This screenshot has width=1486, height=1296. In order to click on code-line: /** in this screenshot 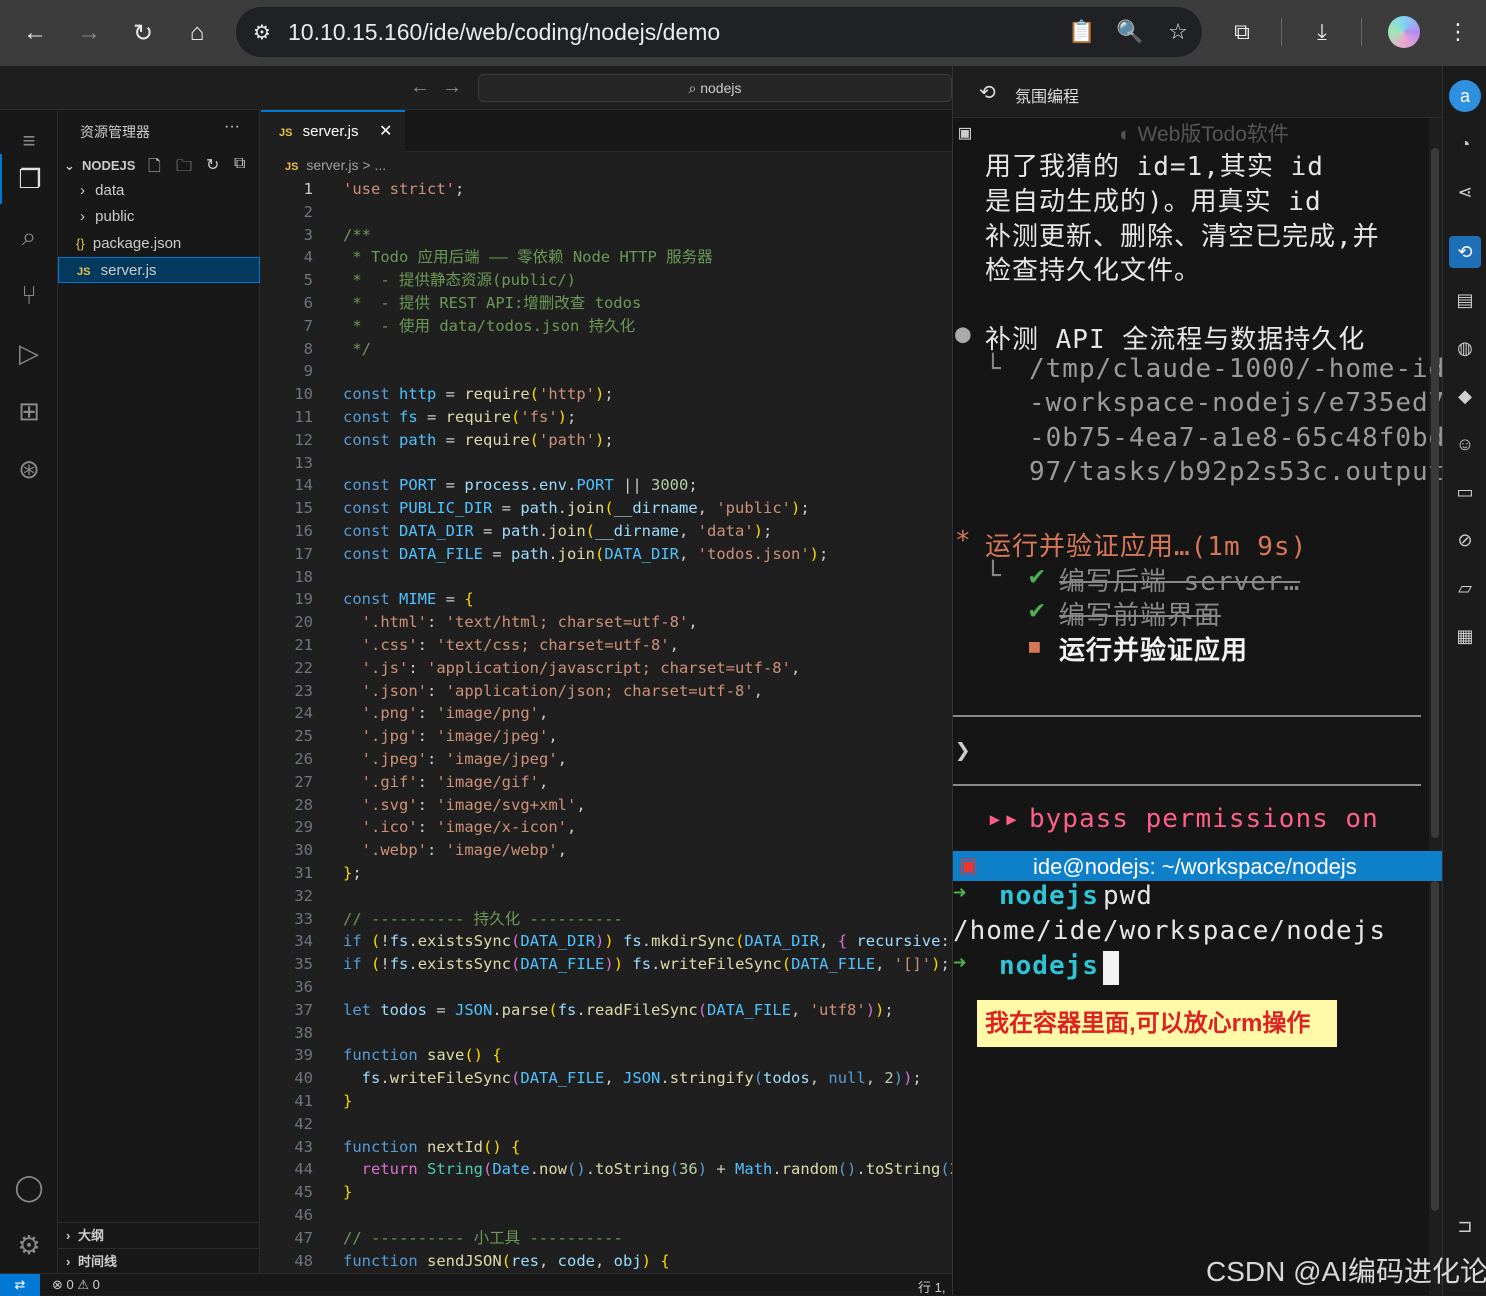, I will do `click(357, 234)`.